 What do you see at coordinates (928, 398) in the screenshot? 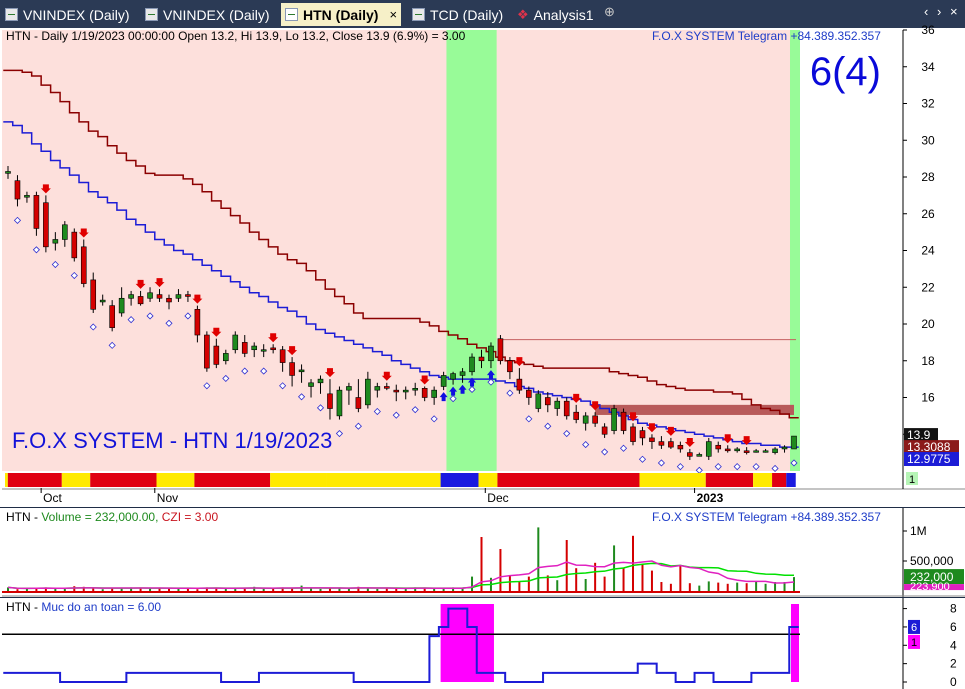
I see `y-tick-label: 16` at bounding box center [928, 398].